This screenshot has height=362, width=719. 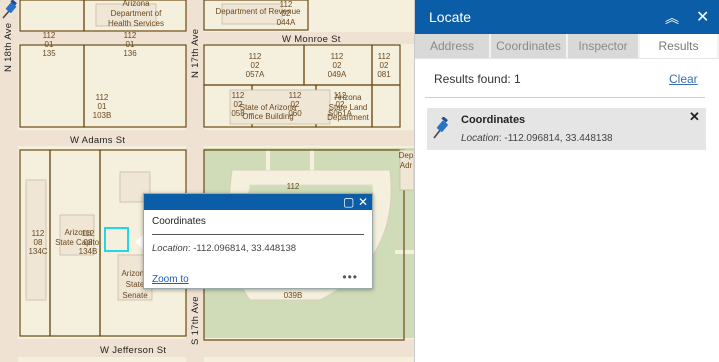 What do you see at coordinates (567, 17) in the screenshot?
I see `panel-header: Locate ︽ ✕` at bounding box center [567, 17].